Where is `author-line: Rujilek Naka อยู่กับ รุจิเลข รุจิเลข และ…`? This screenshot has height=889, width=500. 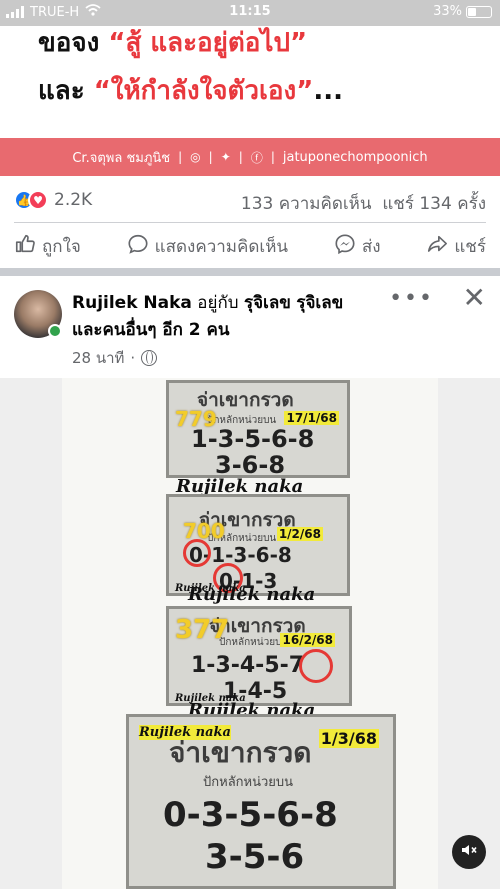
author-line: Rujilek Naka อยู่กับ รุจิเลข รุจิเลข และ… is located at coordinates (242, 317).